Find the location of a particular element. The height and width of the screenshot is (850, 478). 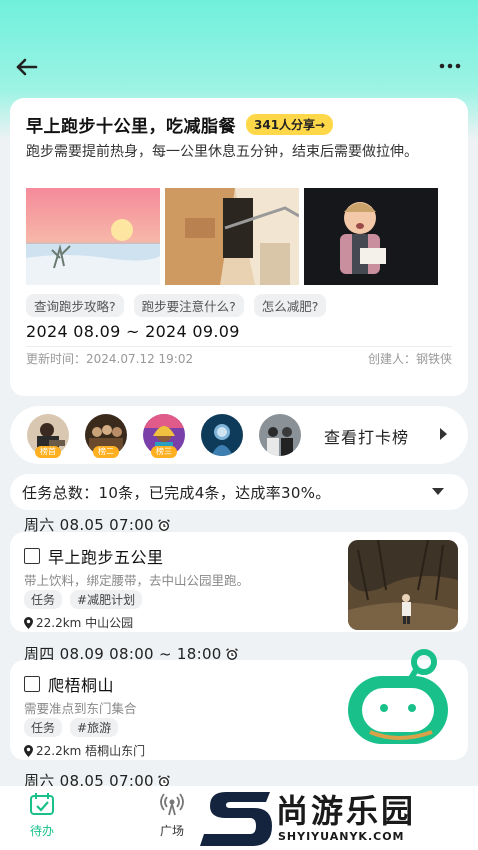

task-title-row: 爬梧桐山 is located at coordinates (69, 684).